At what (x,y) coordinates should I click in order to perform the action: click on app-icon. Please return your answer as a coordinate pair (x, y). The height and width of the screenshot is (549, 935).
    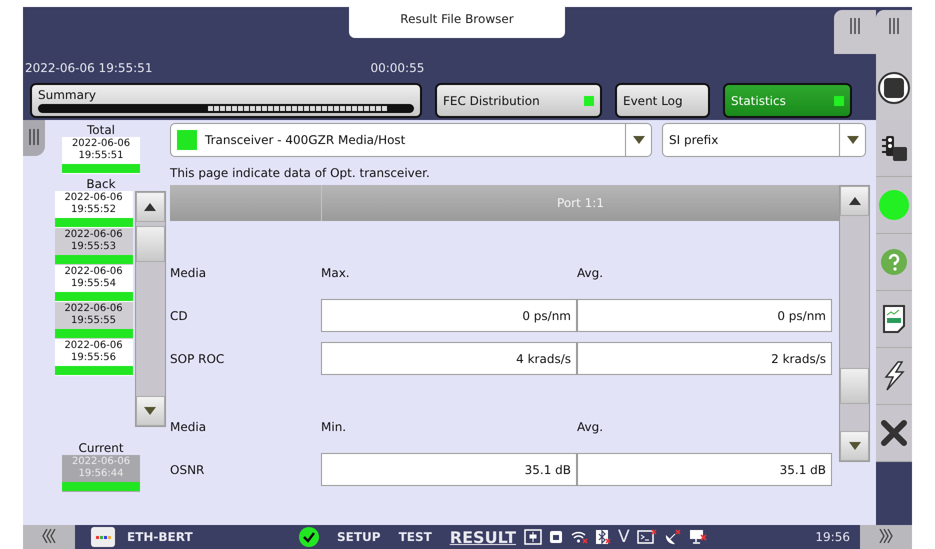
    Looking at the image, I should click on (103, 537).